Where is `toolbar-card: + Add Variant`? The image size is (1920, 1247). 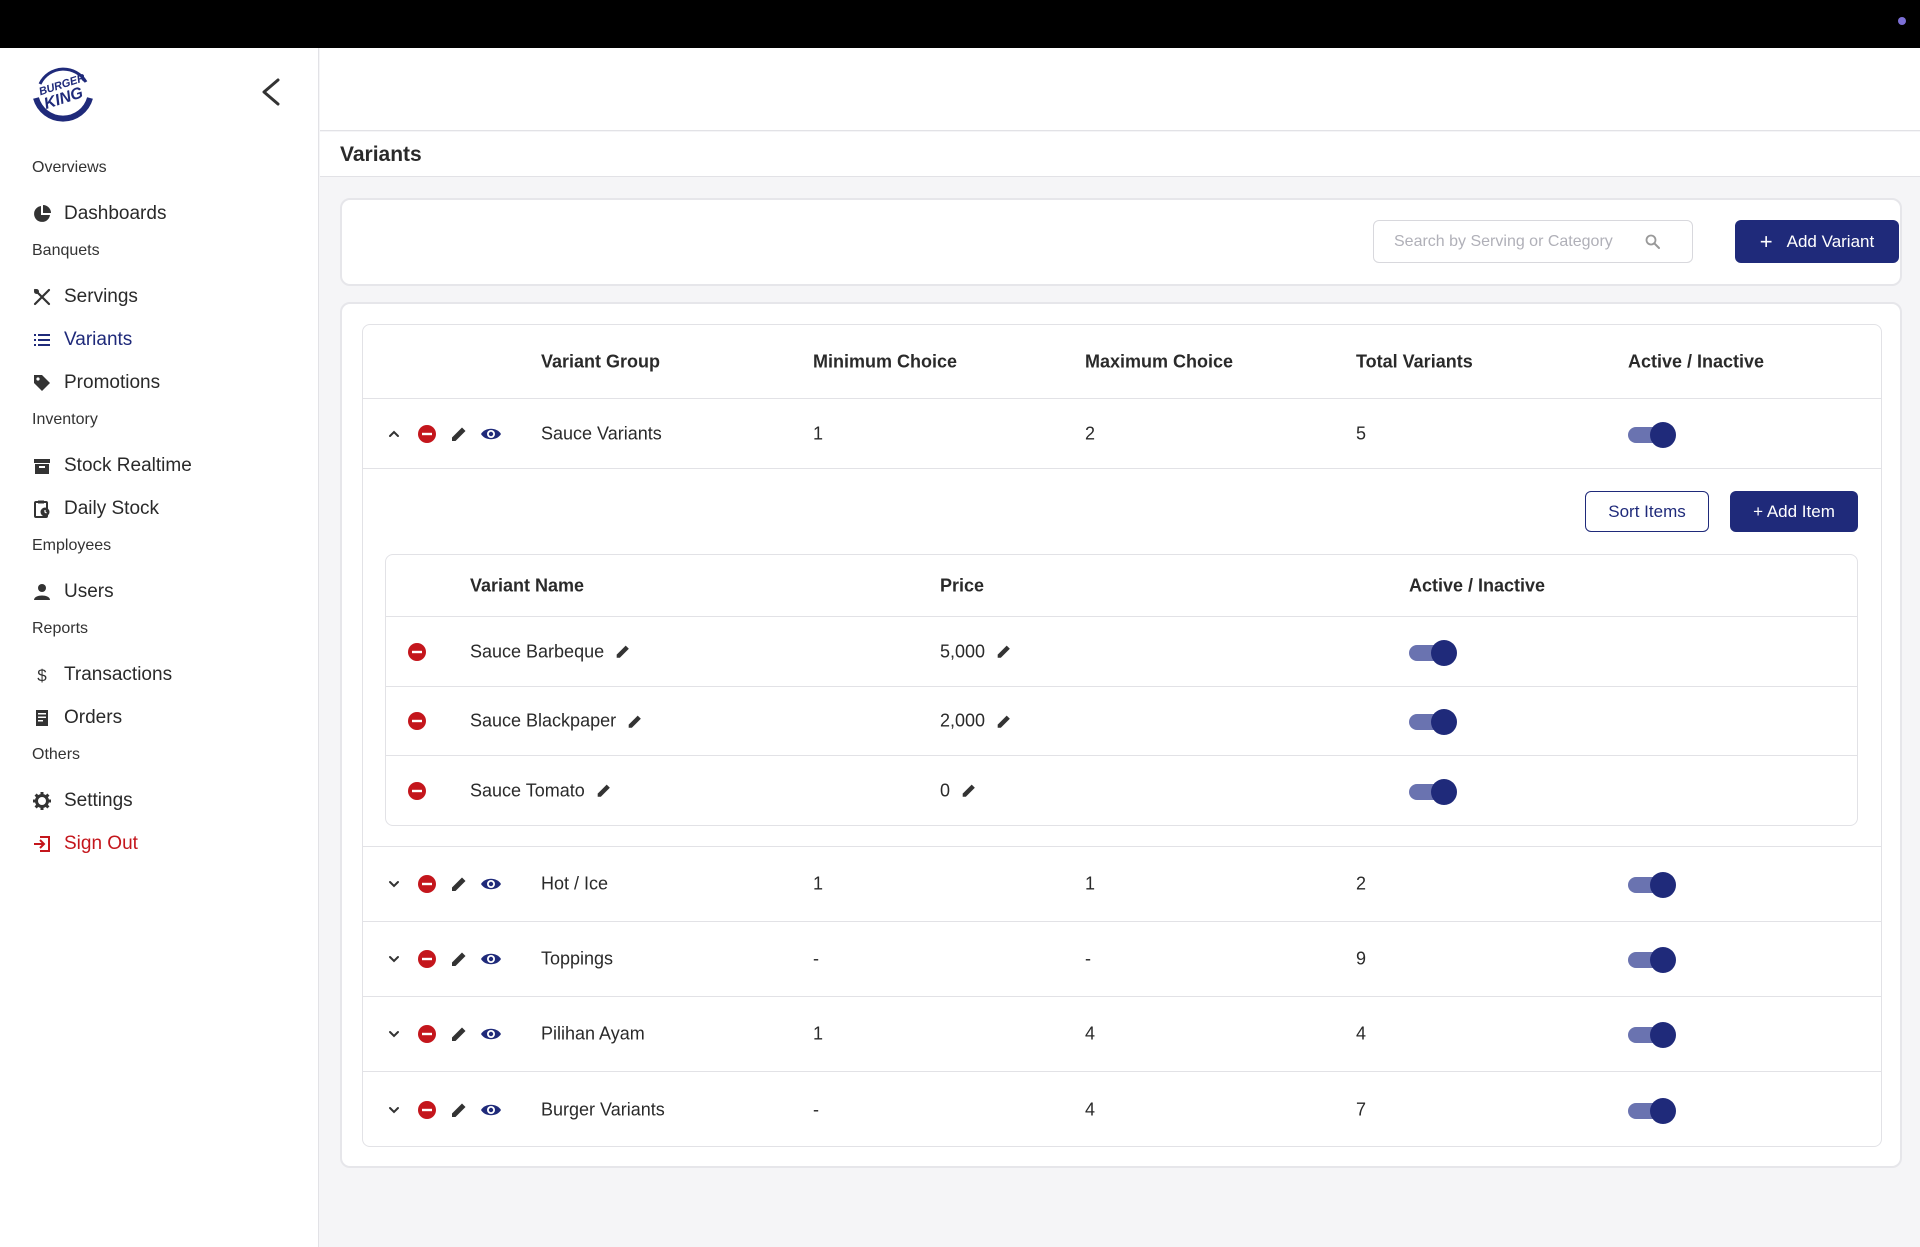
toolbar-card: + Add Variant is located at coordinates (1121, 242).